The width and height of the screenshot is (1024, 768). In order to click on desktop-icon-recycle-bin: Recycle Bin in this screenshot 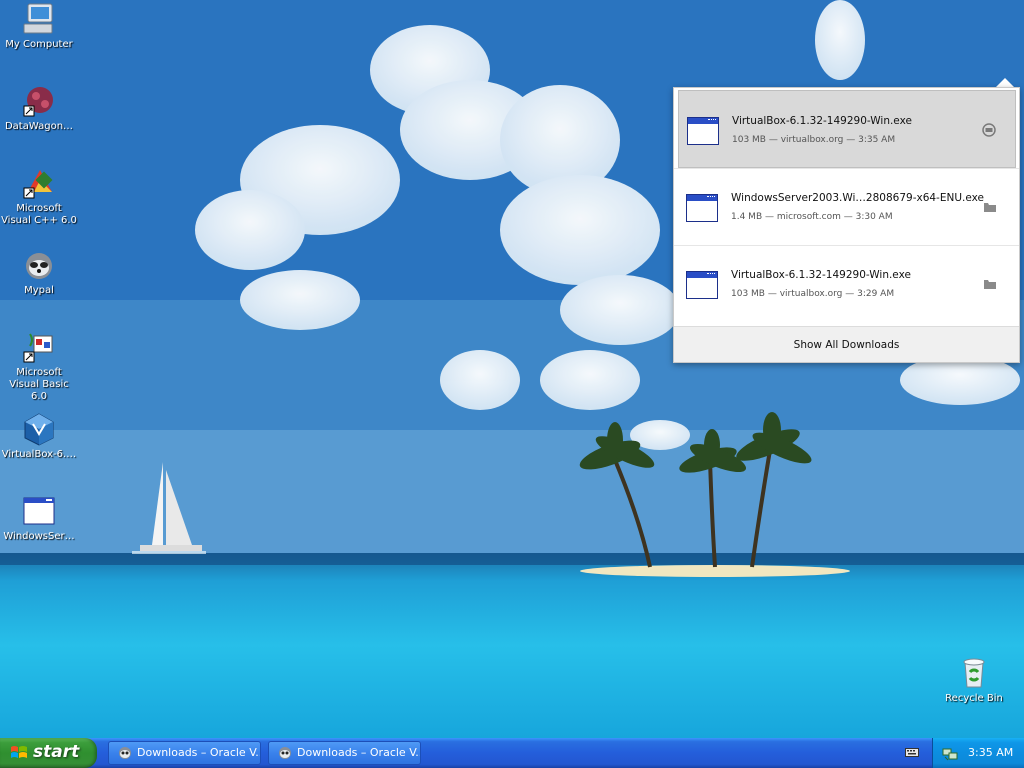, I will do `click(974, 680)`.